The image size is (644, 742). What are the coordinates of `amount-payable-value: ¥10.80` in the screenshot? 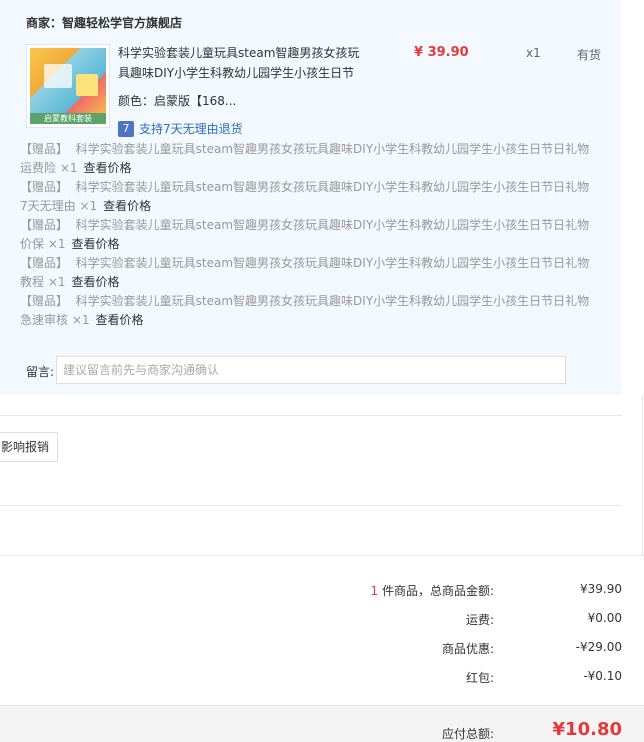 It's located at (587, 729).